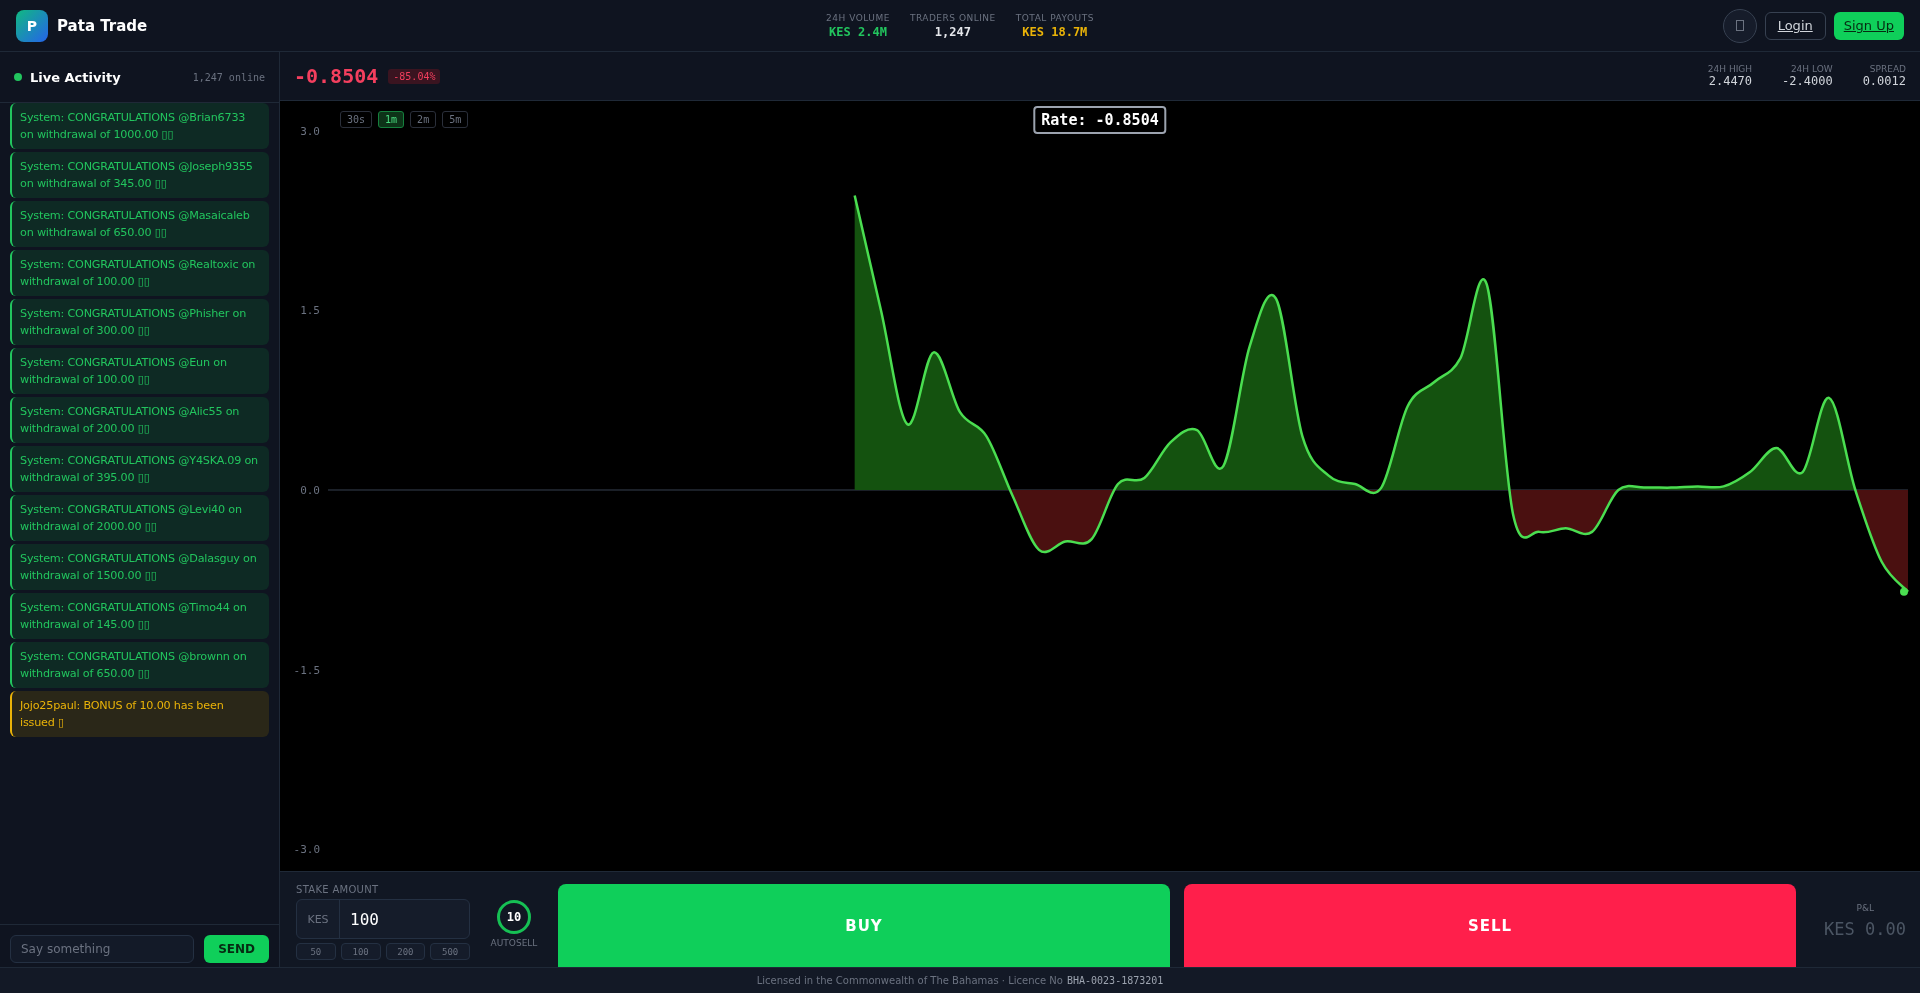  Describe the element at coordinates (1868, 25) in the screenshot. I see `sign-up-button: Sign Up` at that location.